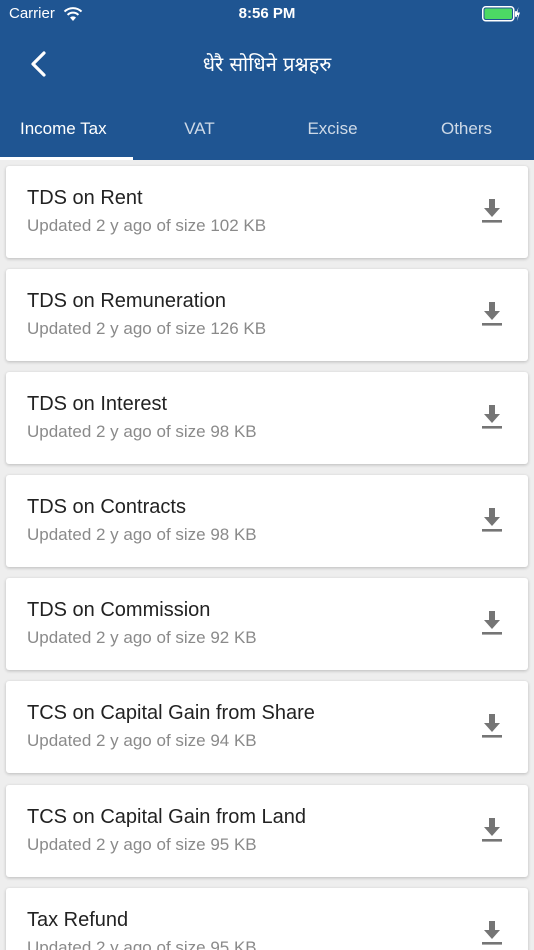  I want to click on item-title: TDS on Interest, so click(97, 404).